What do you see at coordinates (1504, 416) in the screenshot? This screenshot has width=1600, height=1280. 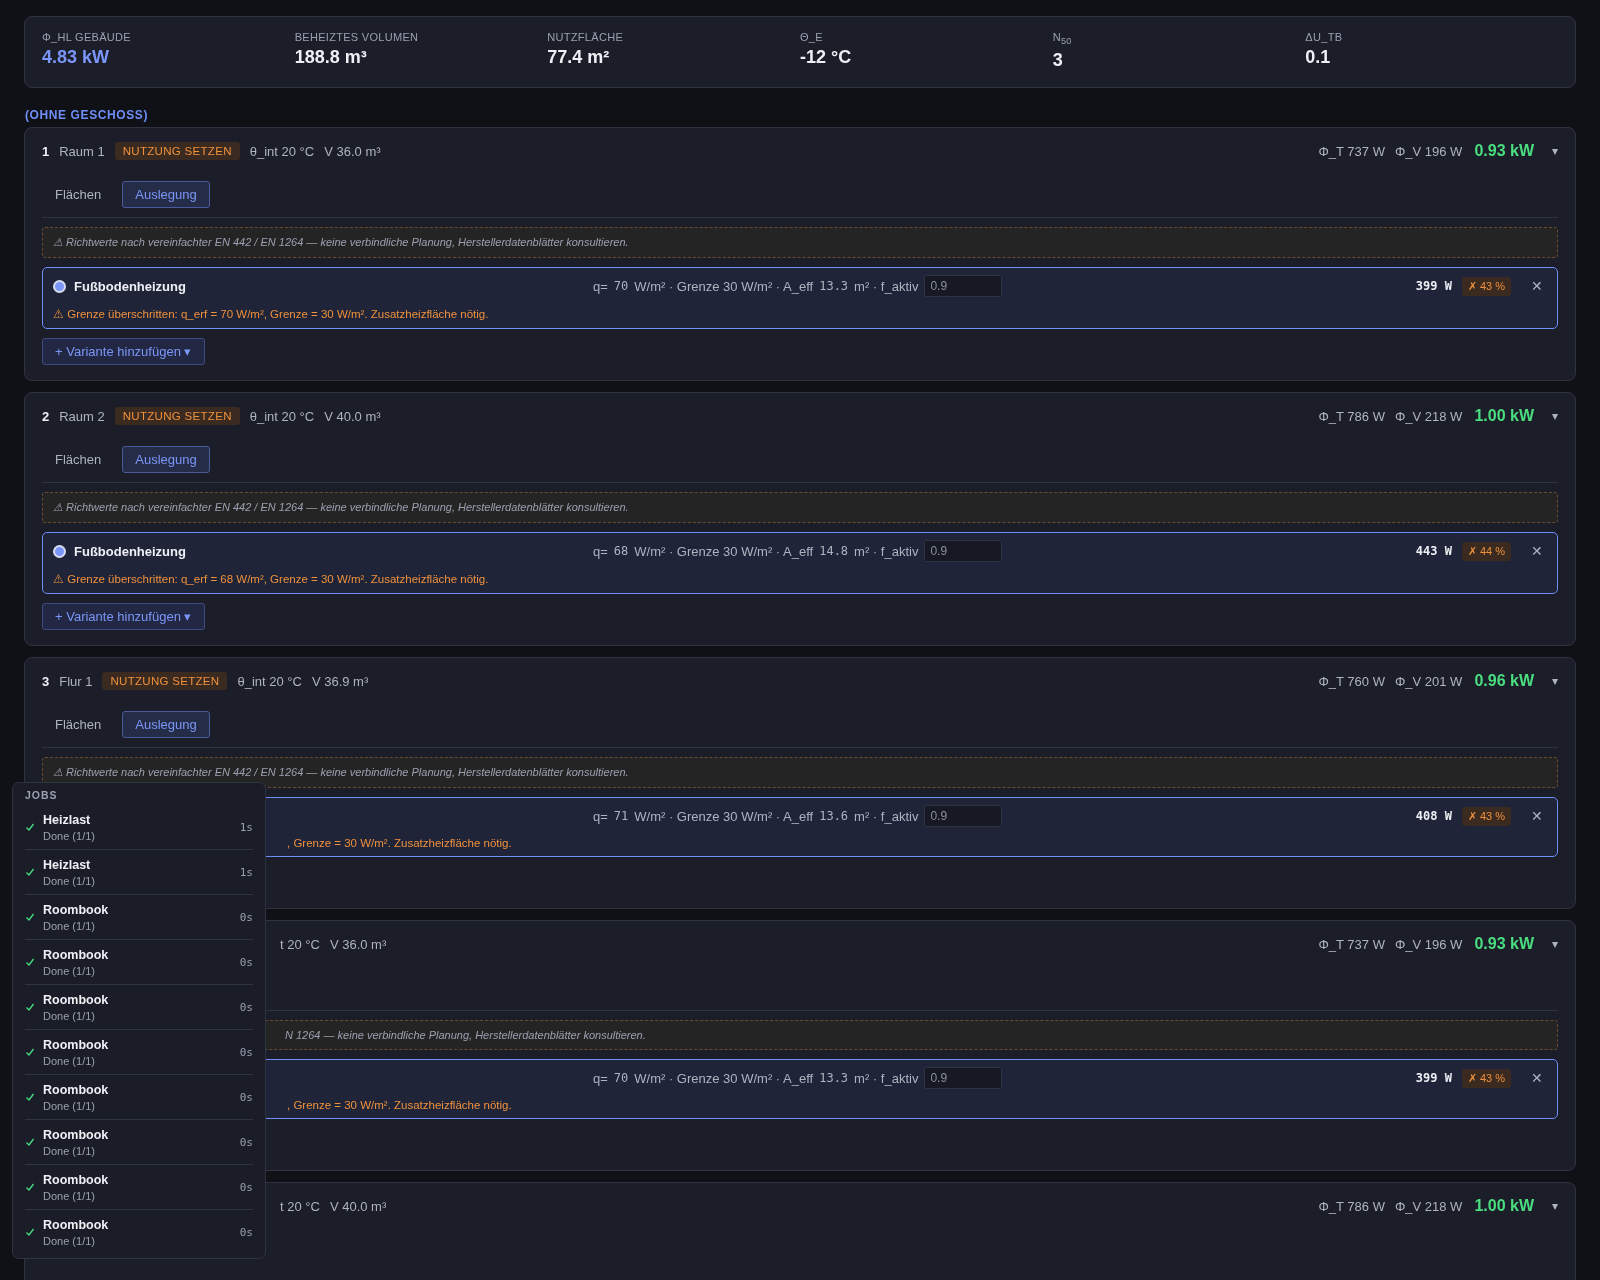 I see `room-heat-load: 1.00 kW` at bounding box center [1504, 416].